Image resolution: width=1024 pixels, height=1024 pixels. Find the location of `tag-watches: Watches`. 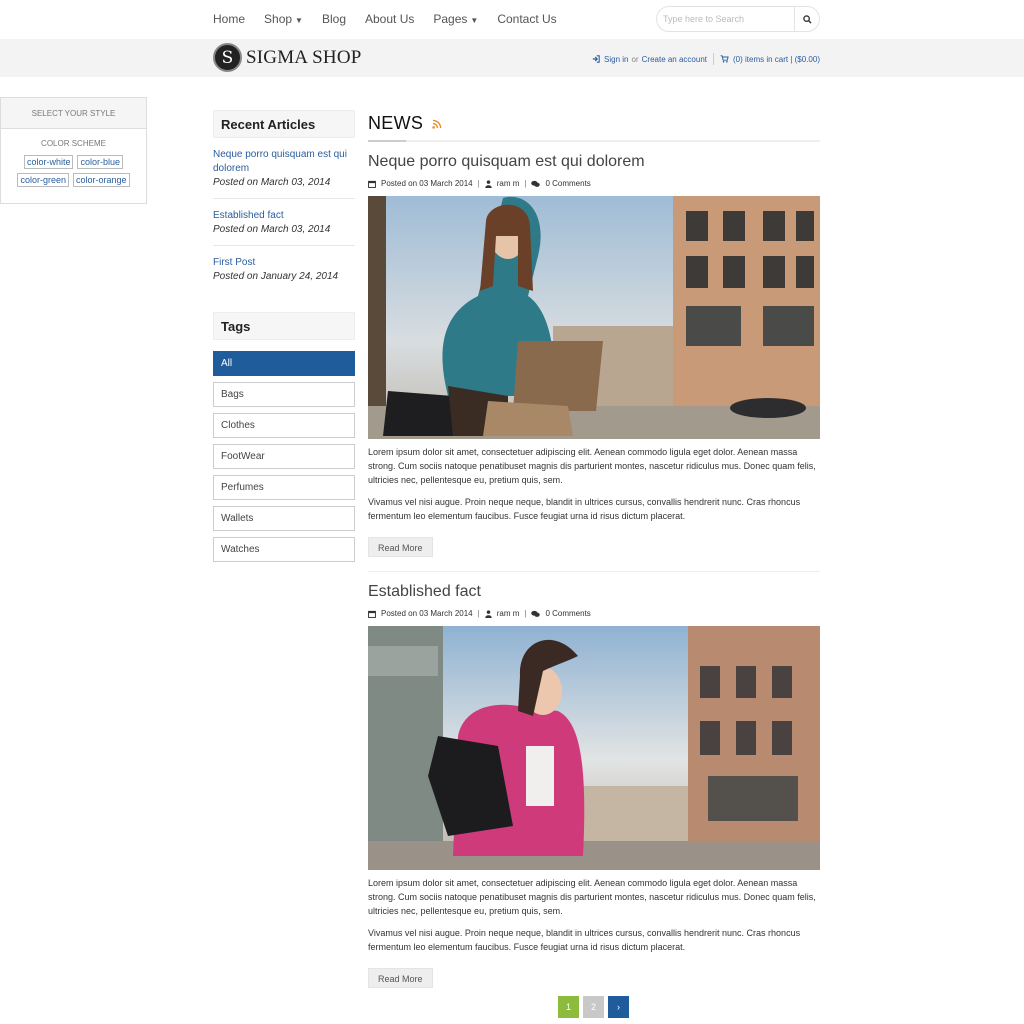

tag-watches: Watches is located at coordinates (284, 549).